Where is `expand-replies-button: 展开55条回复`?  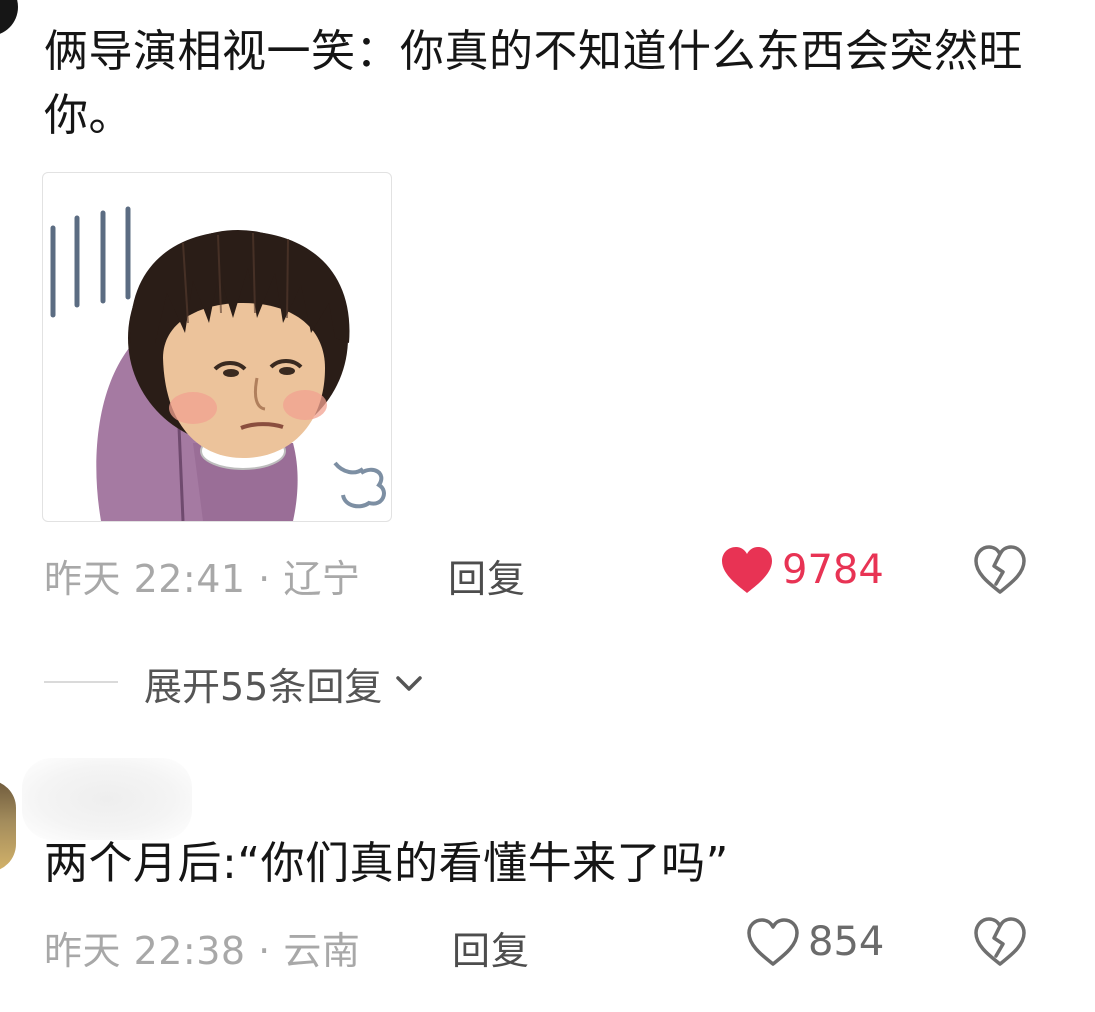
expand-replies-button: 展开55条回复 is located at coordinates (285, 683).